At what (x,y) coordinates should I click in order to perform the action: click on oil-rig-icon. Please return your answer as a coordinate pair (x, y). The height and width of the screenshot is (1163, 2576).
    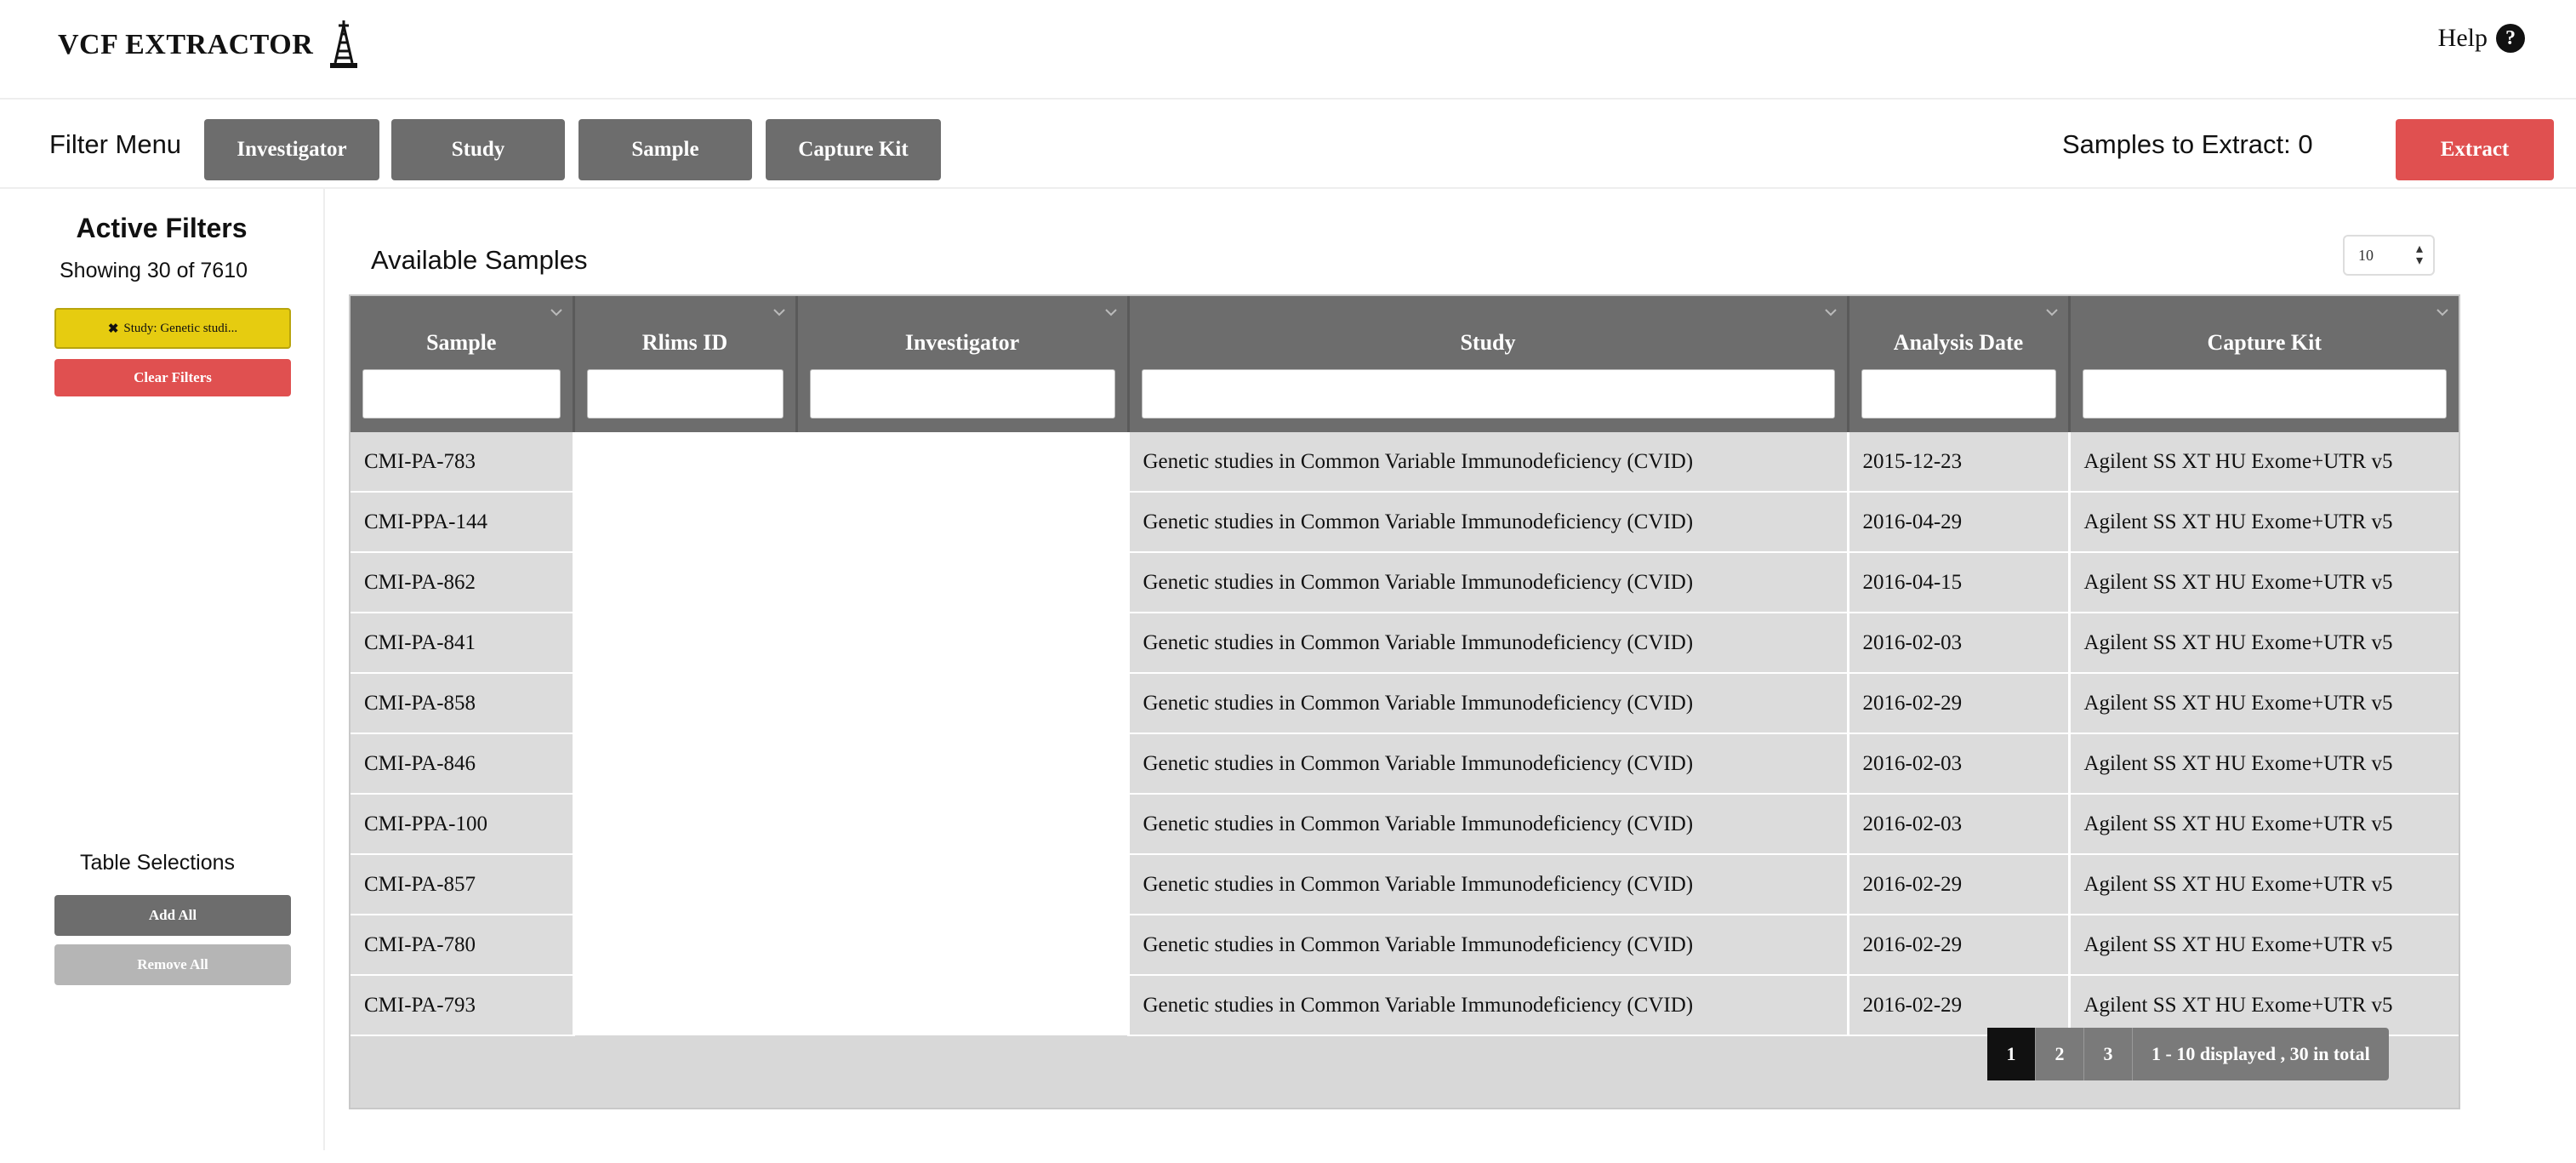
    Looking at the image, I should click on (344, 44).